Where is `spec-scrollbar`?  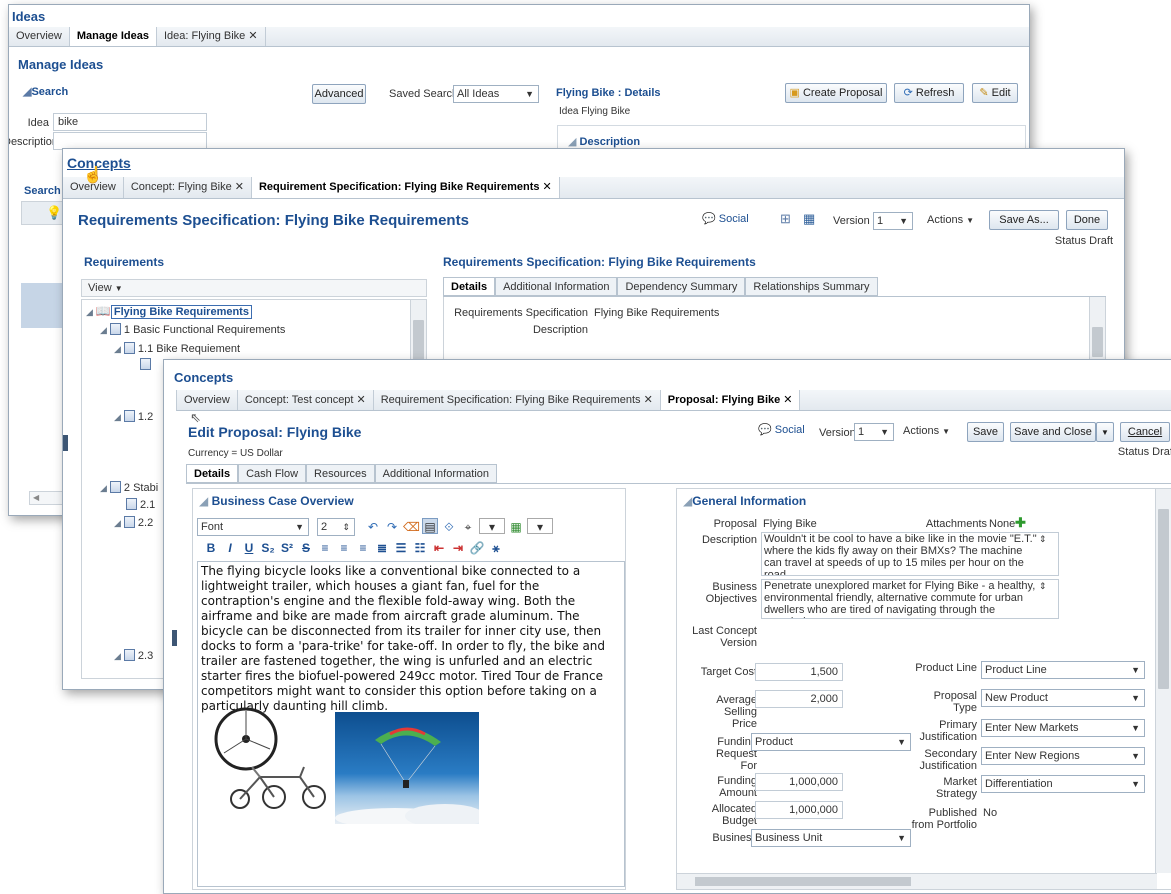
spec-scrollbar is located at coordinates (1097, 332).